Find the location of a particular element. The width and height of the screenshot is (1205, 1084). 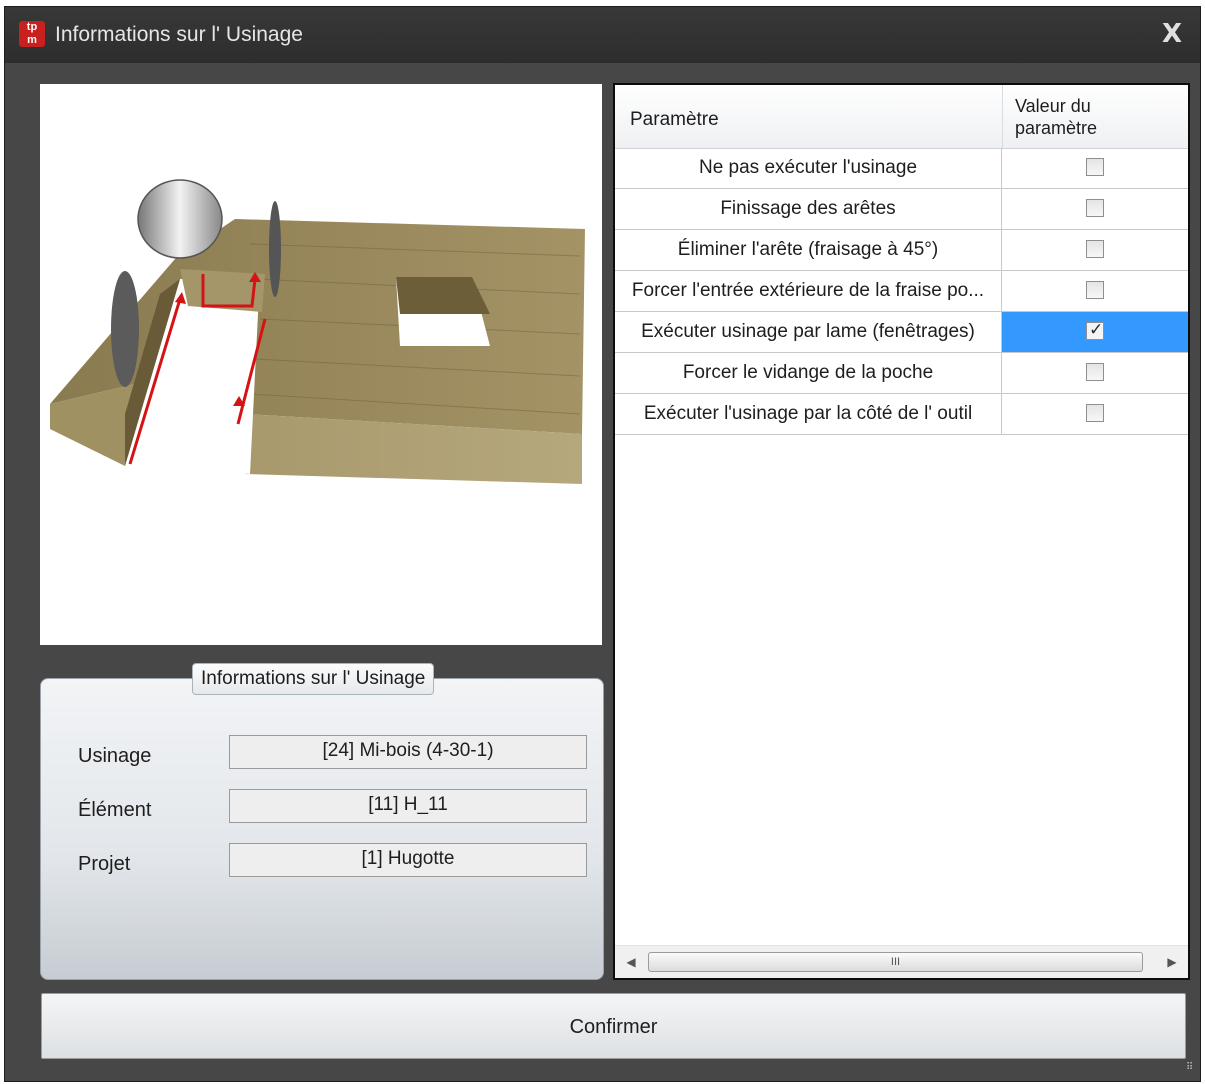

grid-row: Éliminer l'arête (fraisage à 45°) is located at coordinates (901, 250).